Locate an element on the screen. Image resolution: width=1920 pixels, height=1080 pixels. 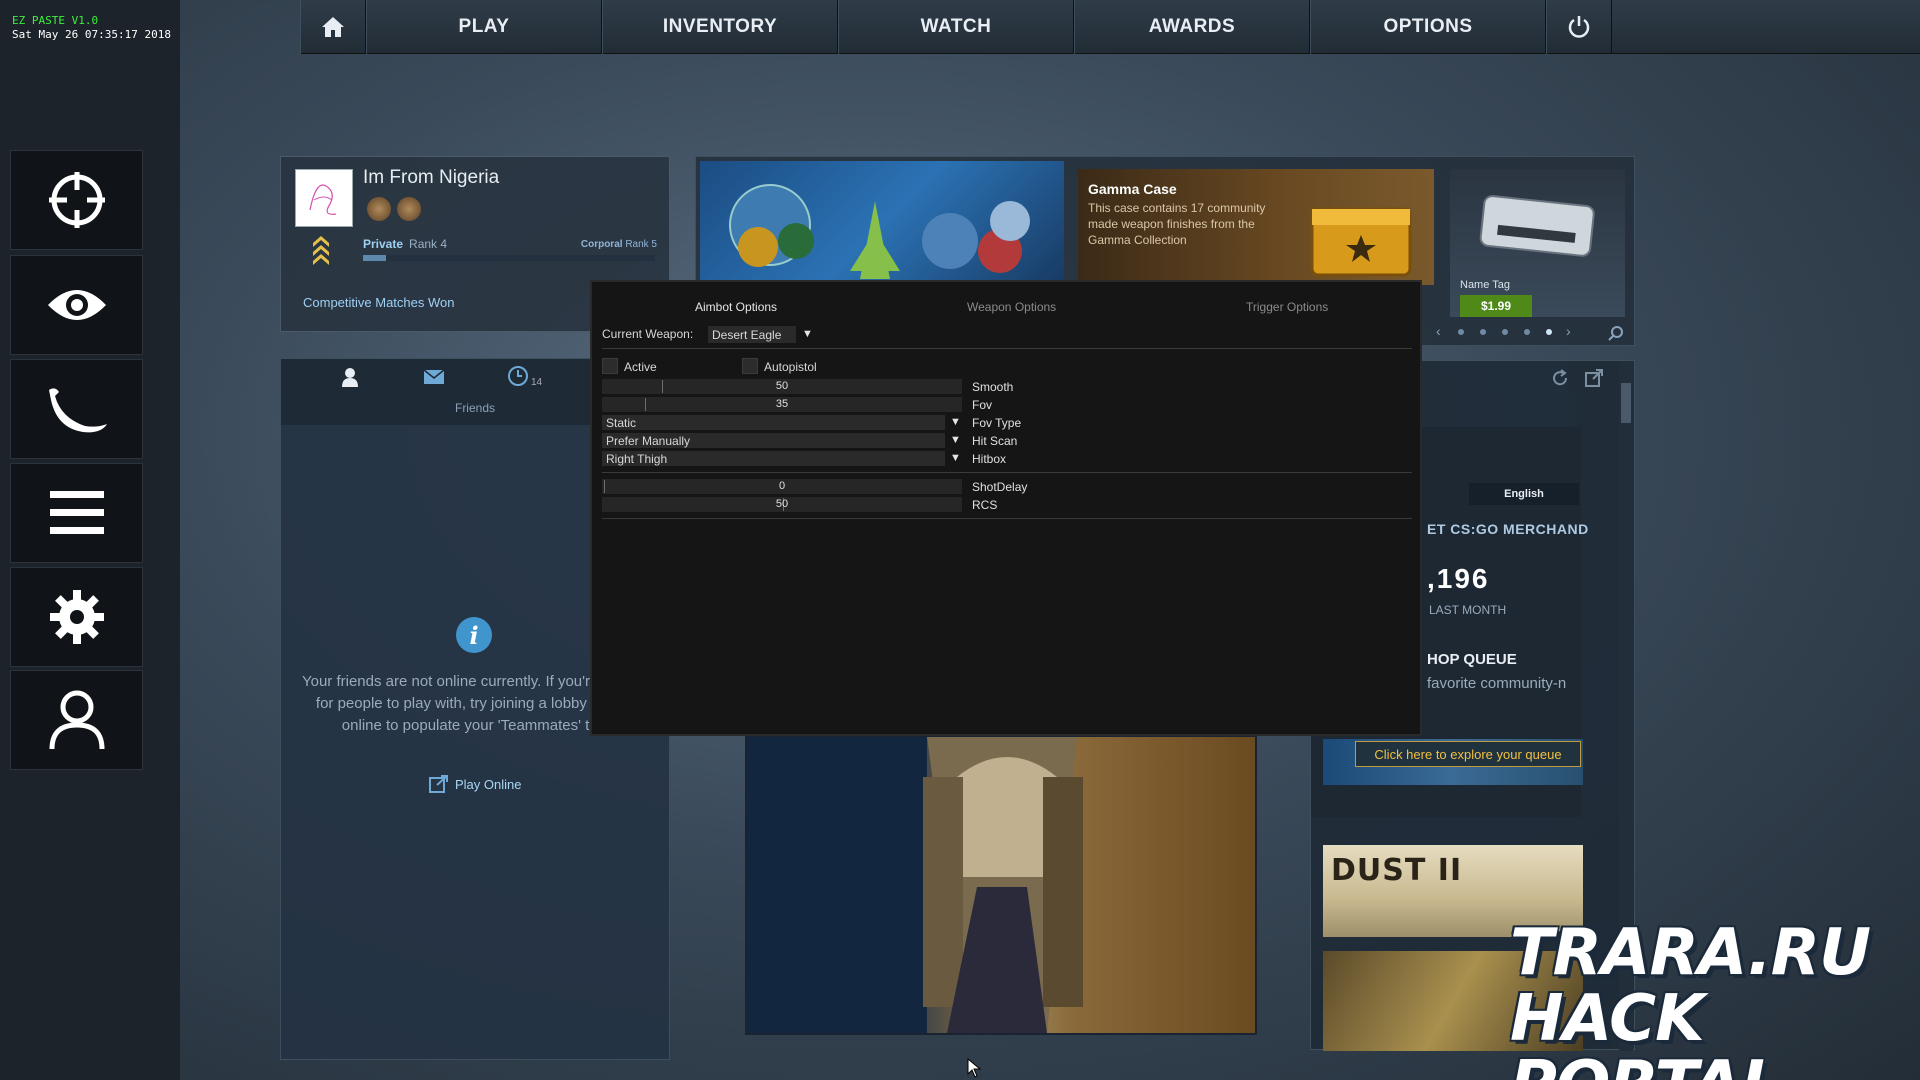
current-weapon-select: Desert Eagle is located at coordinates (752, 334).